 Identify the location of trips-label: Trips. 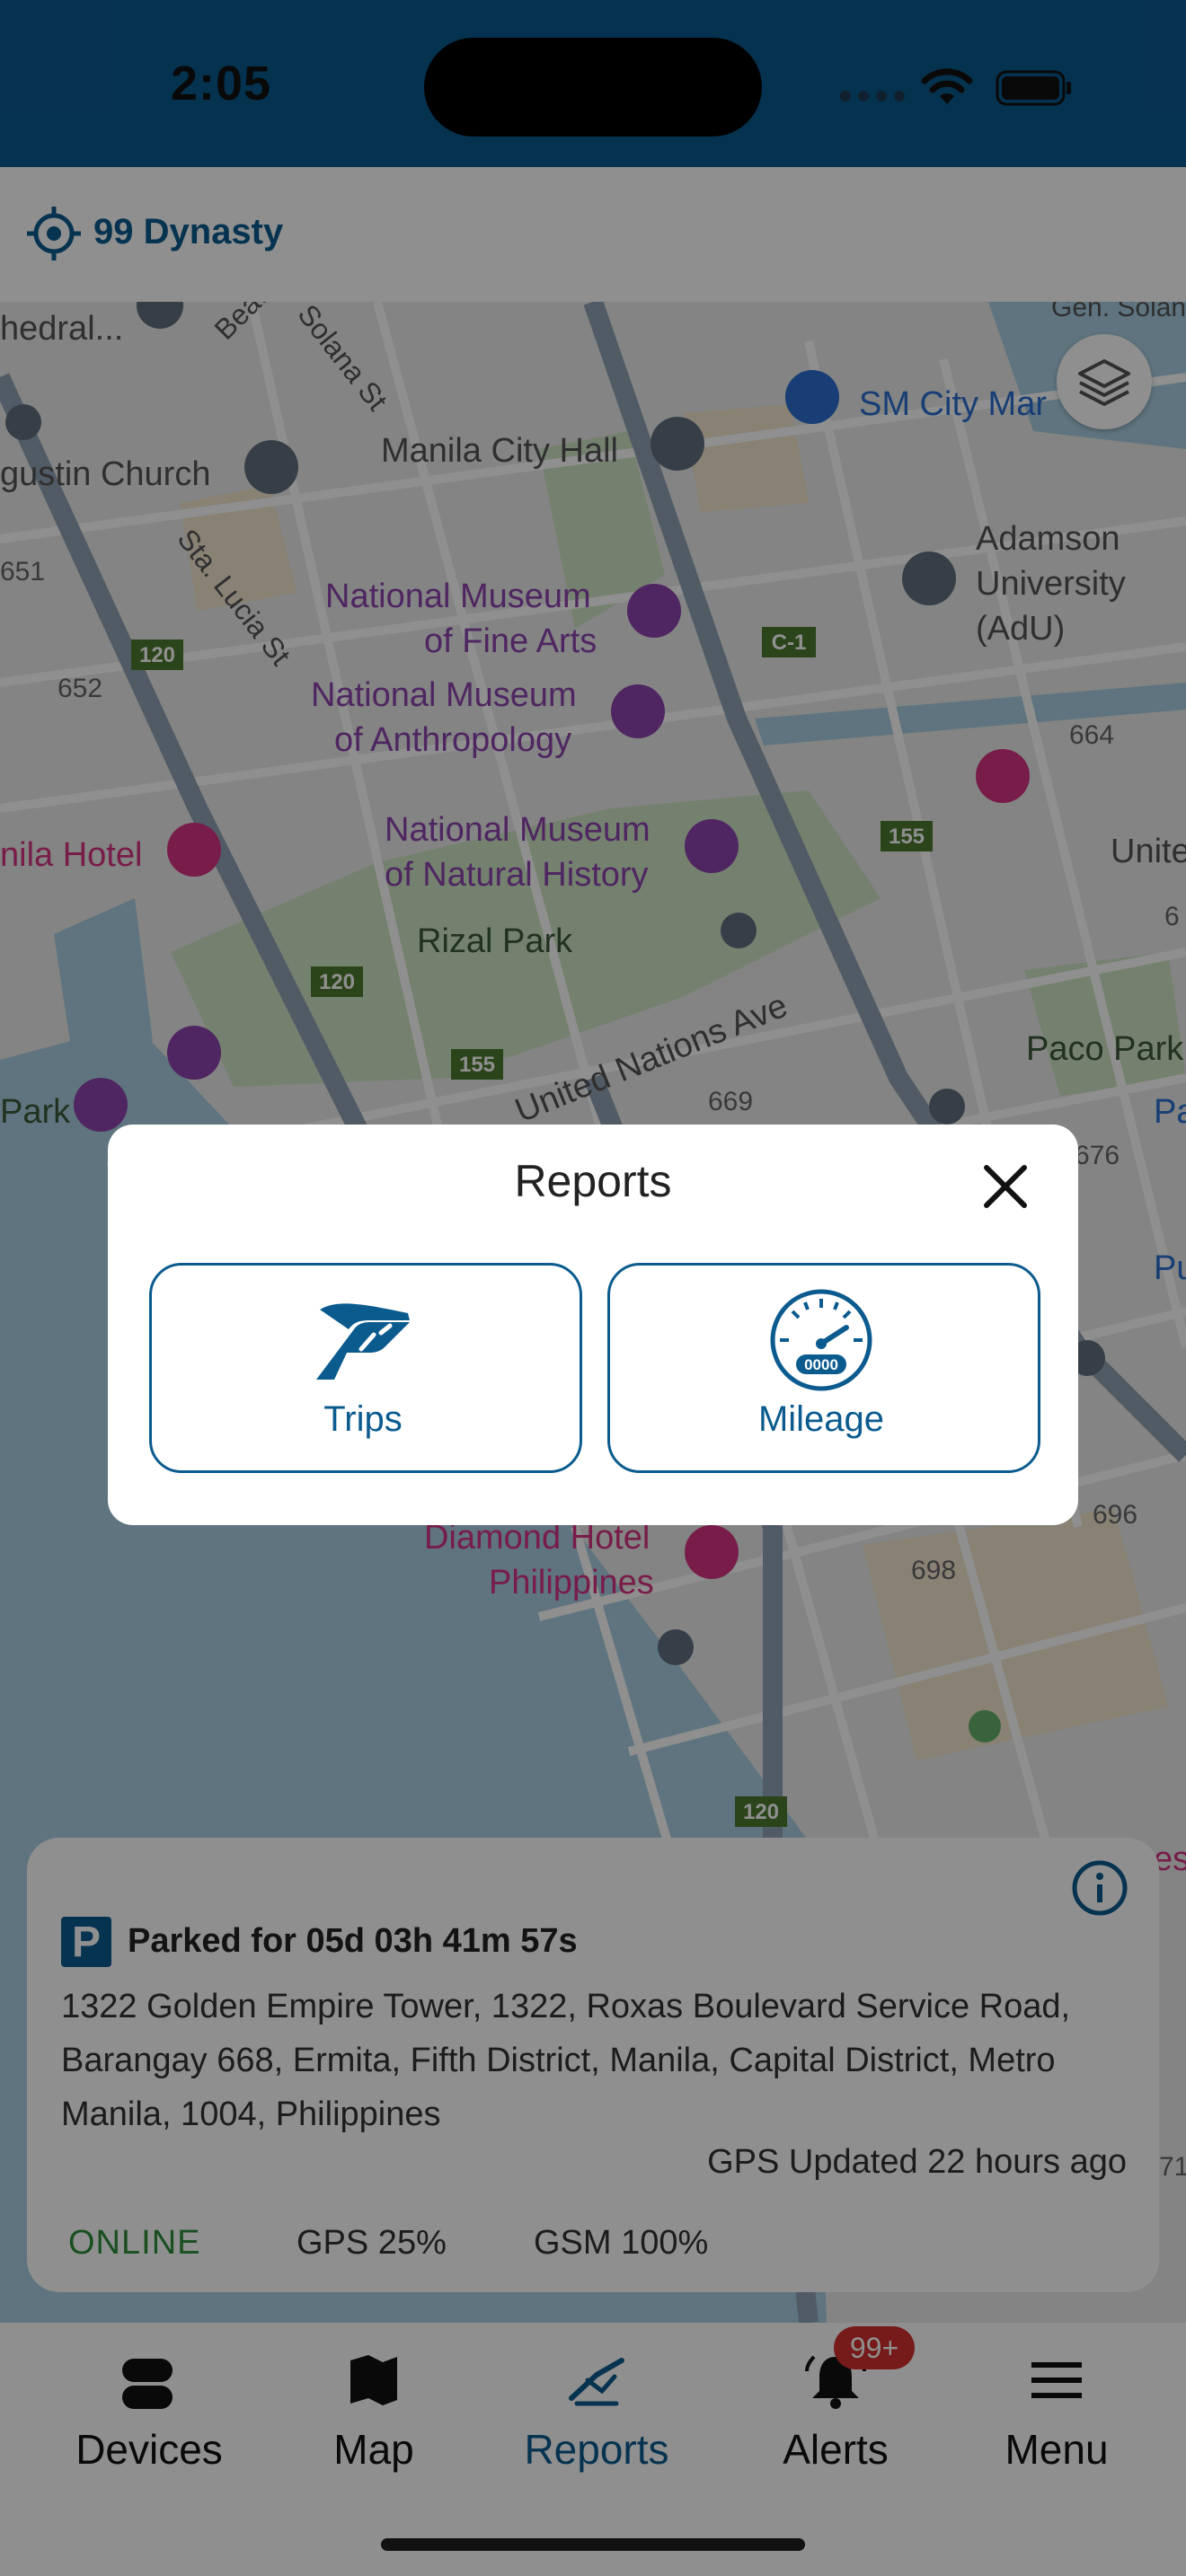
(363, 1419).